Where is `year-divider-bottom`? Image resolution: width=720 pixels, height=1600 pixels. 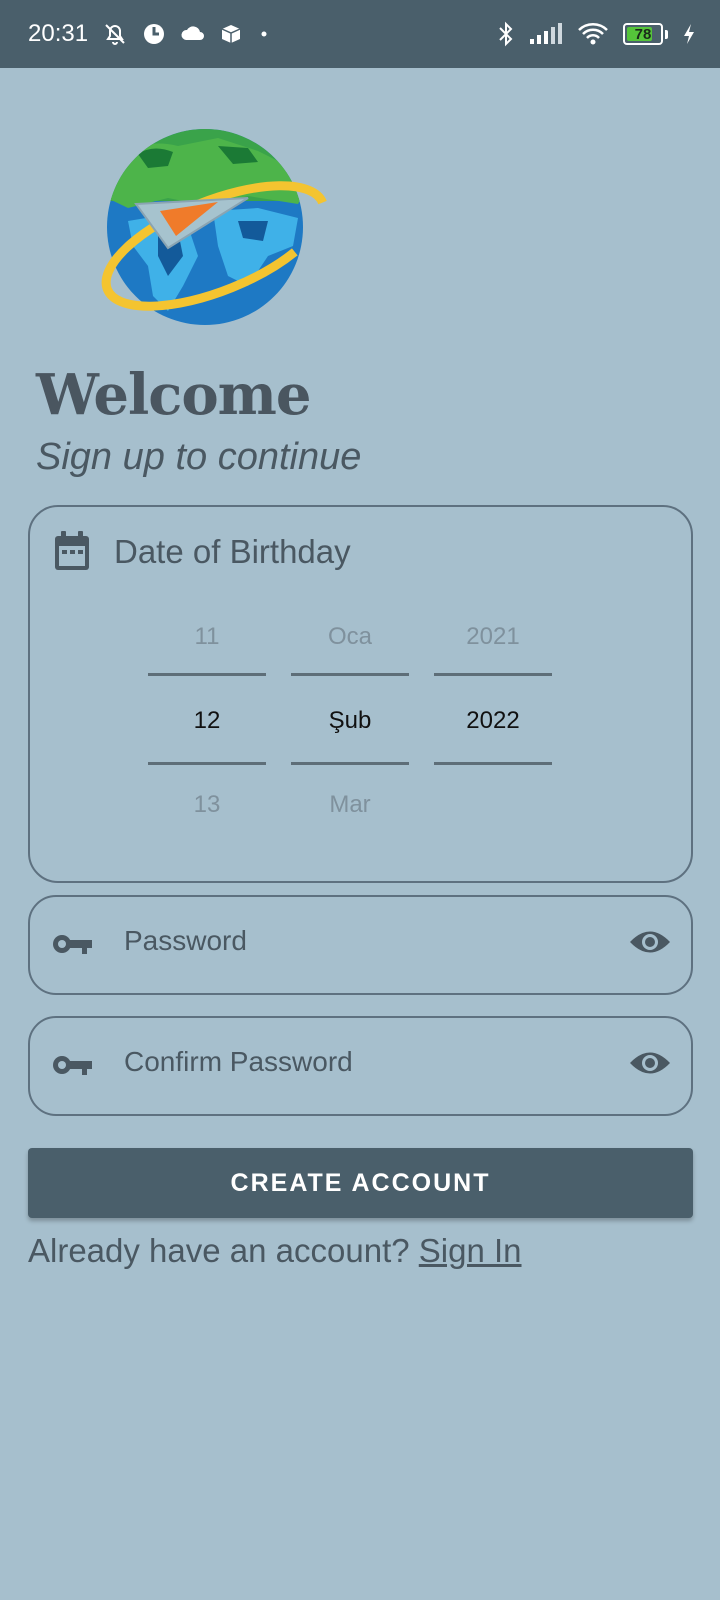 year-divider-bottom is located at coordinates (493, 763).